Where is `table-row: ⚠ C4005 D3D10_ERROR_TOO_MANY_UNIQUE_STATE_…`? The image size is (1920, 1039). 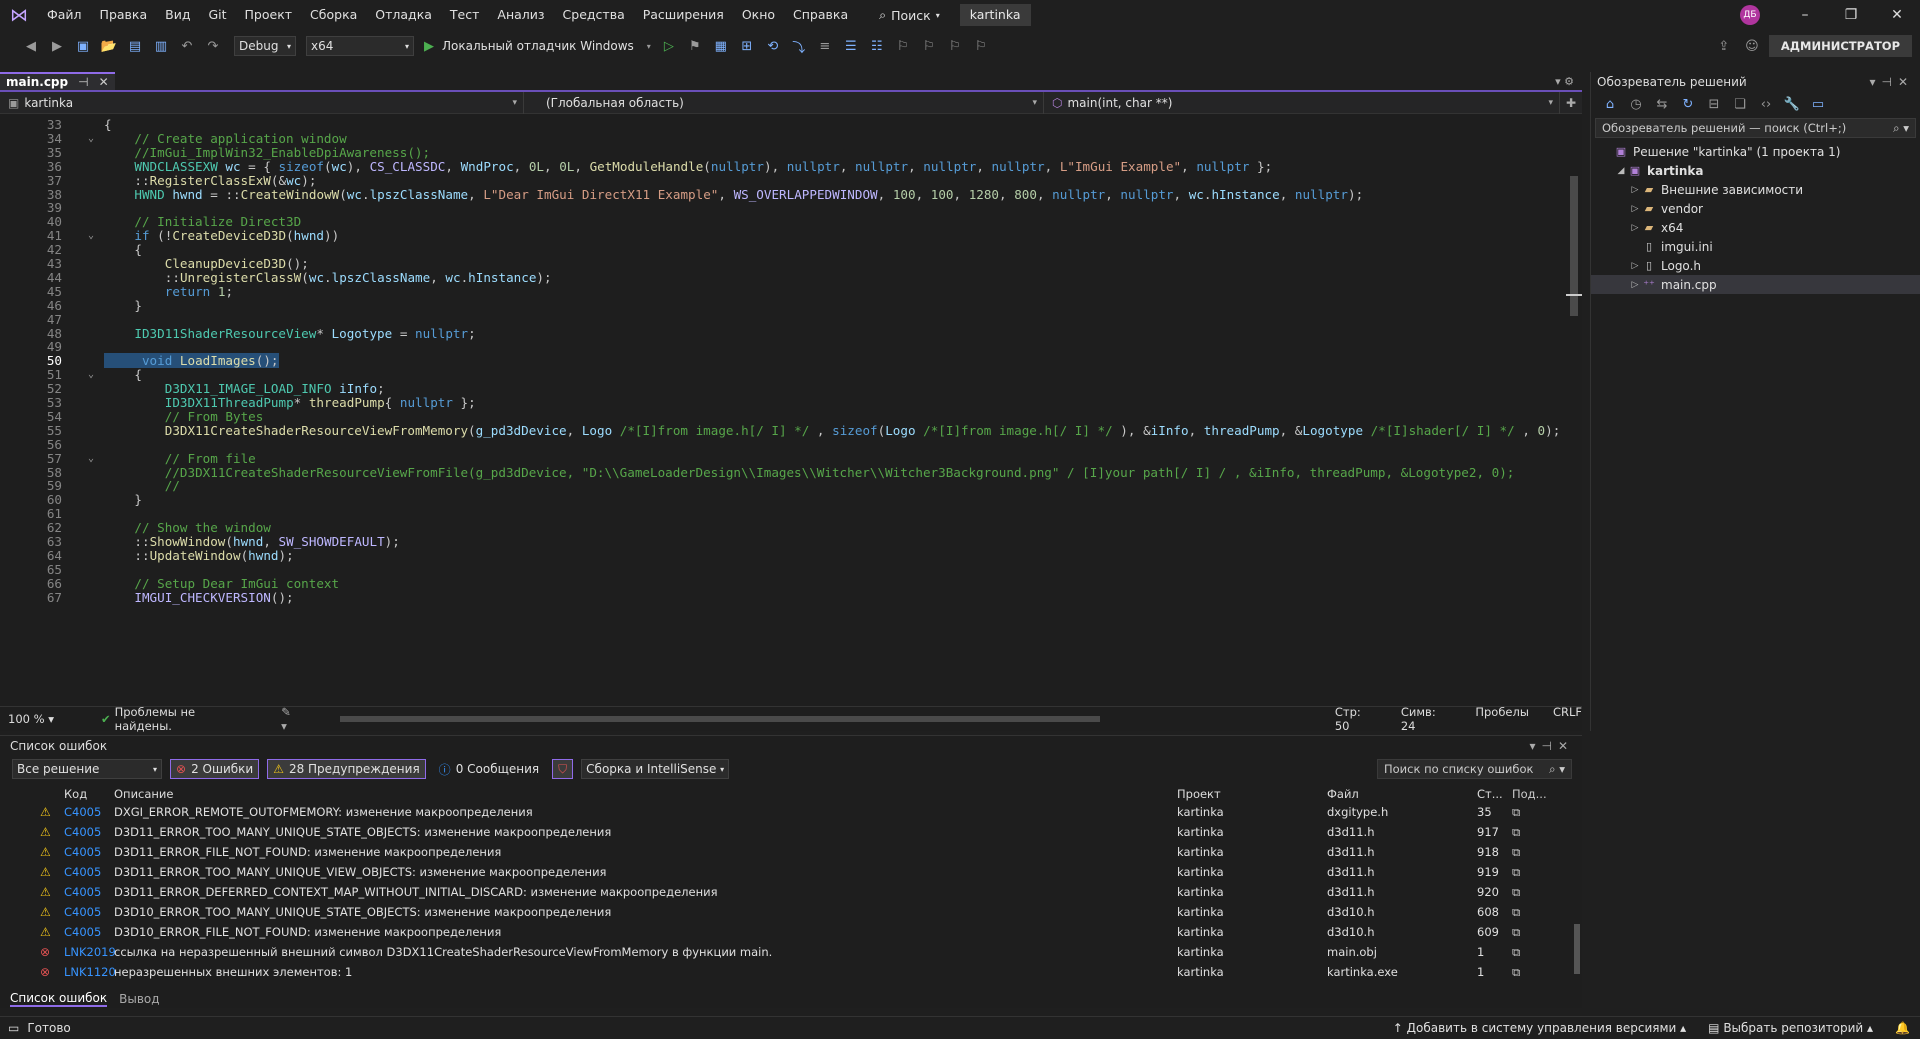
table-row: ⚠ C4005 D3D10_ERROR_TOO_MANY_UNIQUE_STATE_… is located at coordinates (786, 912).